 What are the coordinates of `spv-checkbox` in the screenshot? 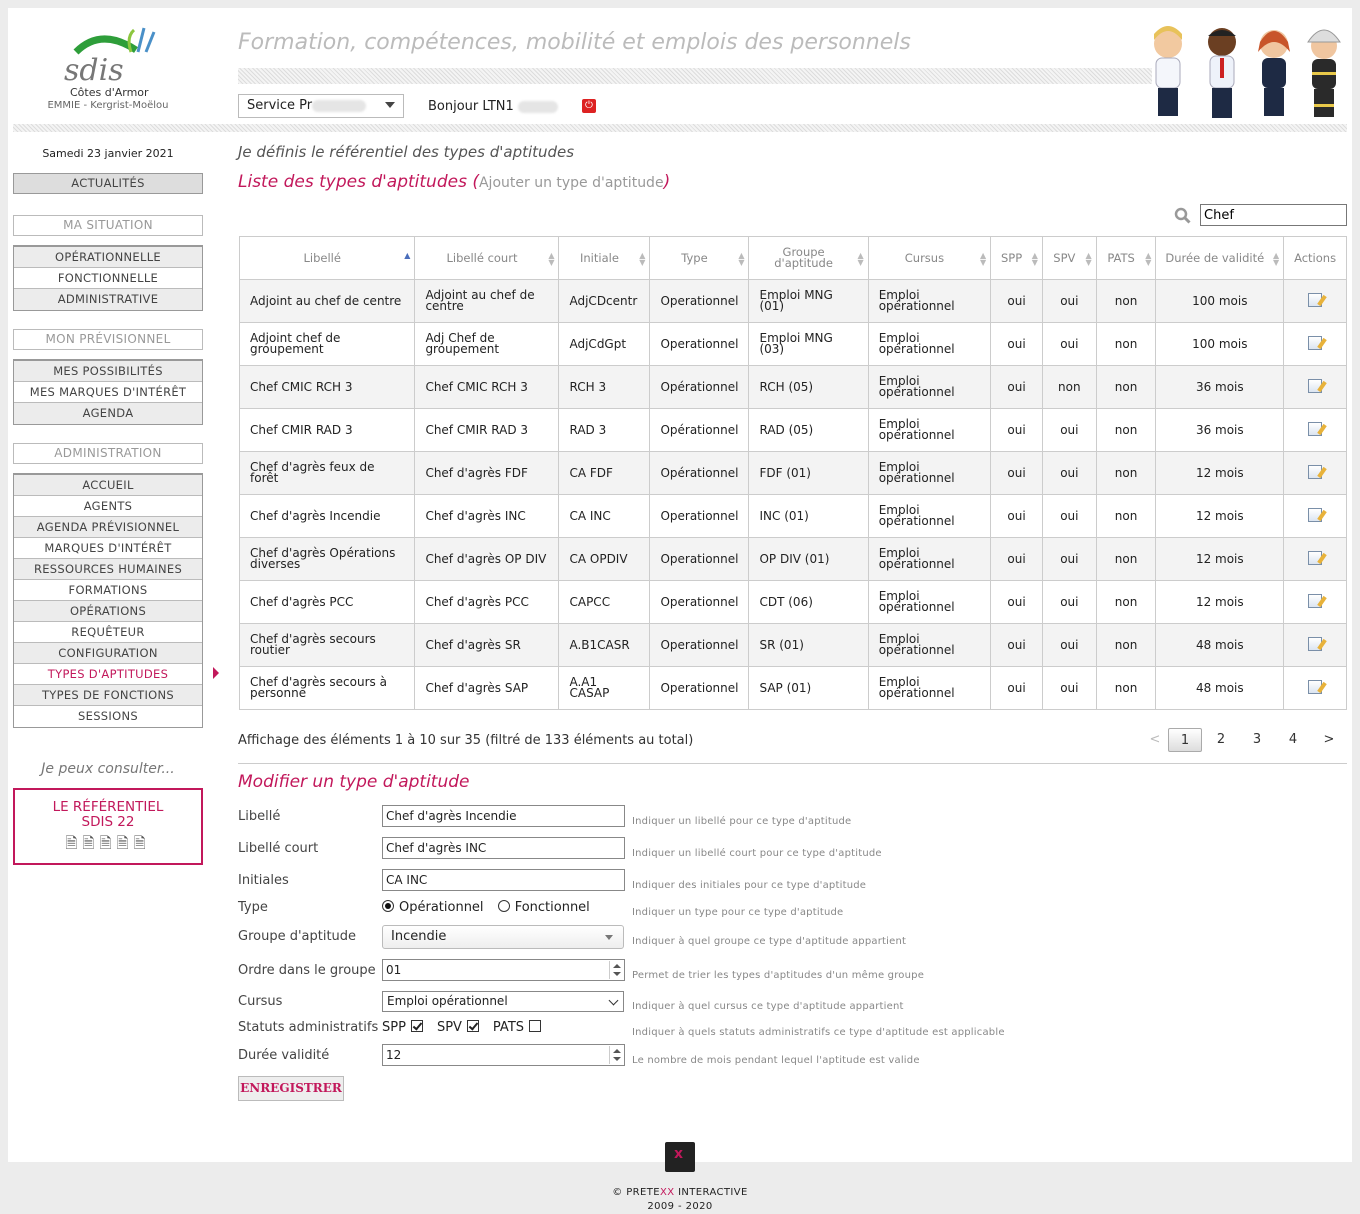 It's located at (472, 1026).